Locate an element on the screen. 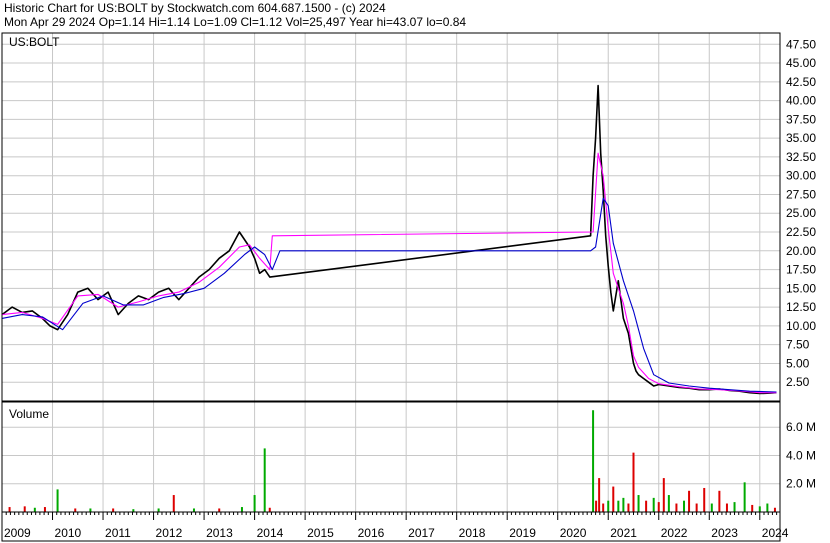 This screenshot has height=543, width=830. x-tick-label: 2018 is located at coordinates (472, 533).